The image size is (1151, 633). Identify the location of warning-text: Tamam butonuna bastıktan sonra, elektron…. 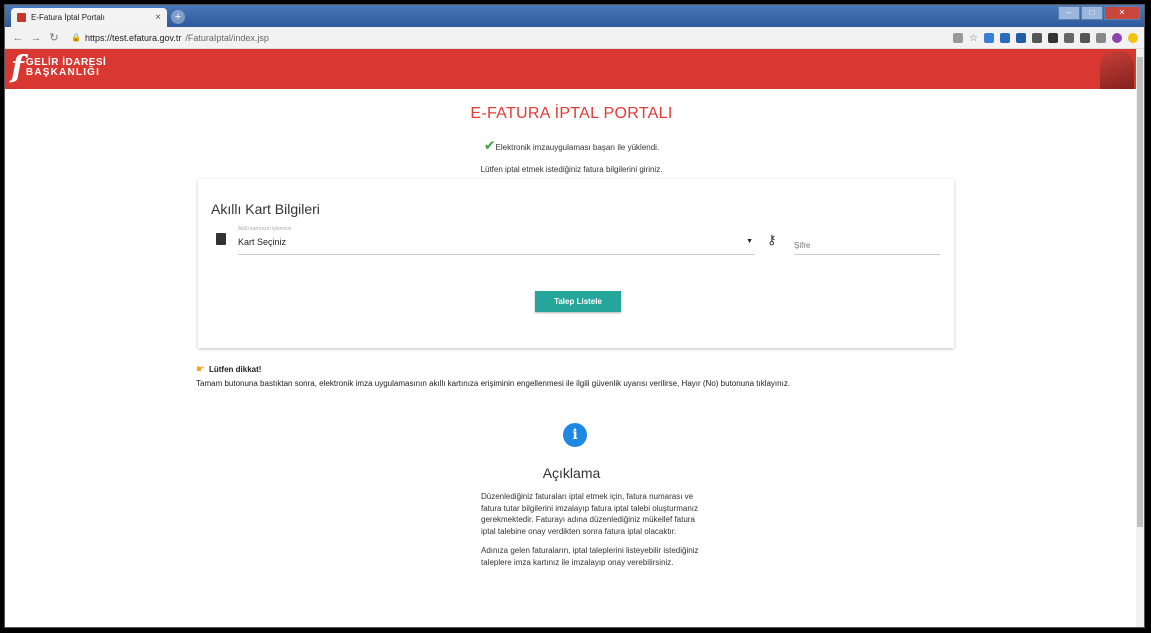
(493, 383).